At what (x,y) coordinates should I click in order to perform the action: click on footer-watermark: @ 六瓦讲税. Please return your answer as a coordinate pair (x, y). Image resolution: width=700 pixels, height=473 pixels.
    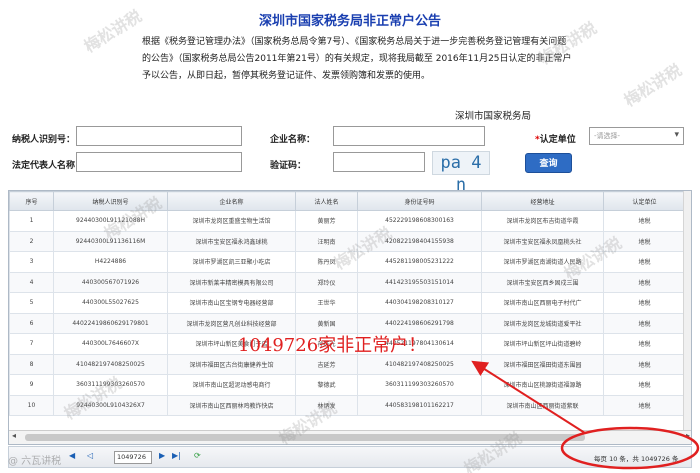
    Looking at the image, I should click on (35, 461).